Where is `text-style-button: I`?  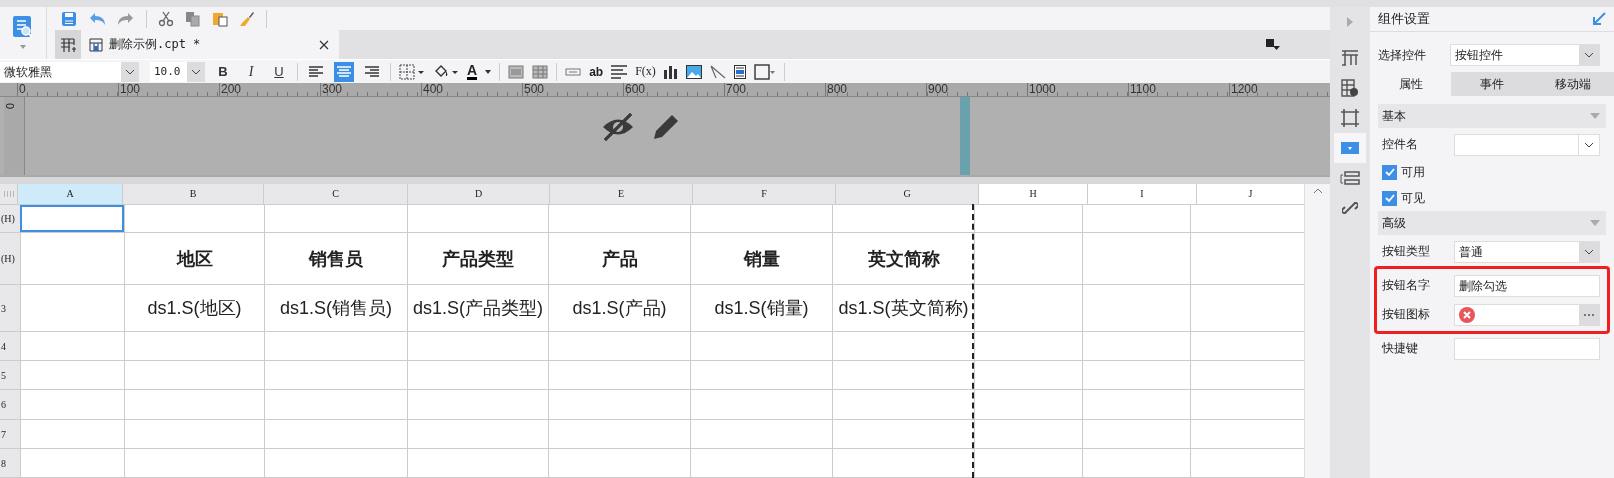
text-style-button: I is located at coordinates (251, 71).